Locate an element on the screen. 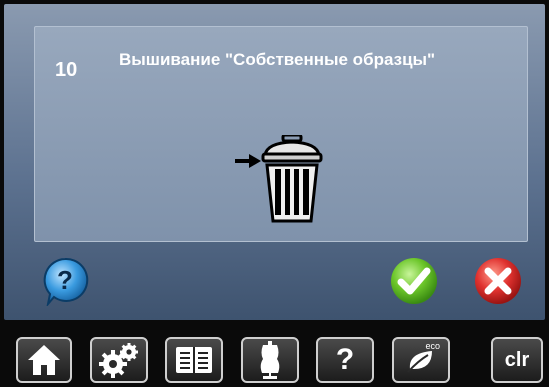  tutorial-button is located at coordinates (194, 360).